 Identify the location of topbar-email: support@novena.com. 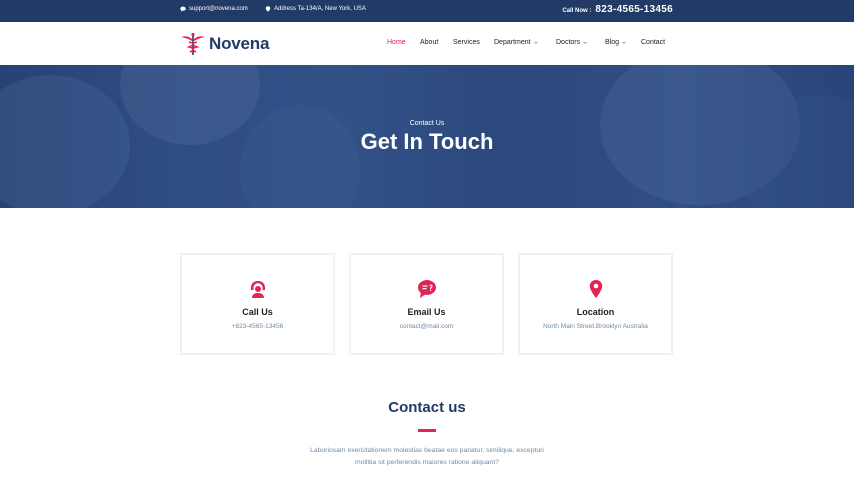
(214, 9).